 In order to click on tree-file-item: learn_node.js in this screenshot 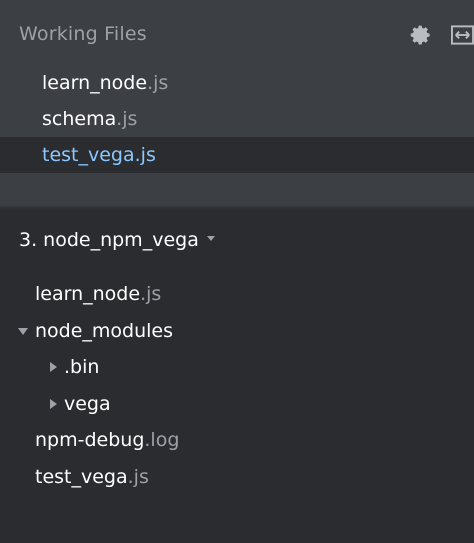, I will do `click(237, 294)`.